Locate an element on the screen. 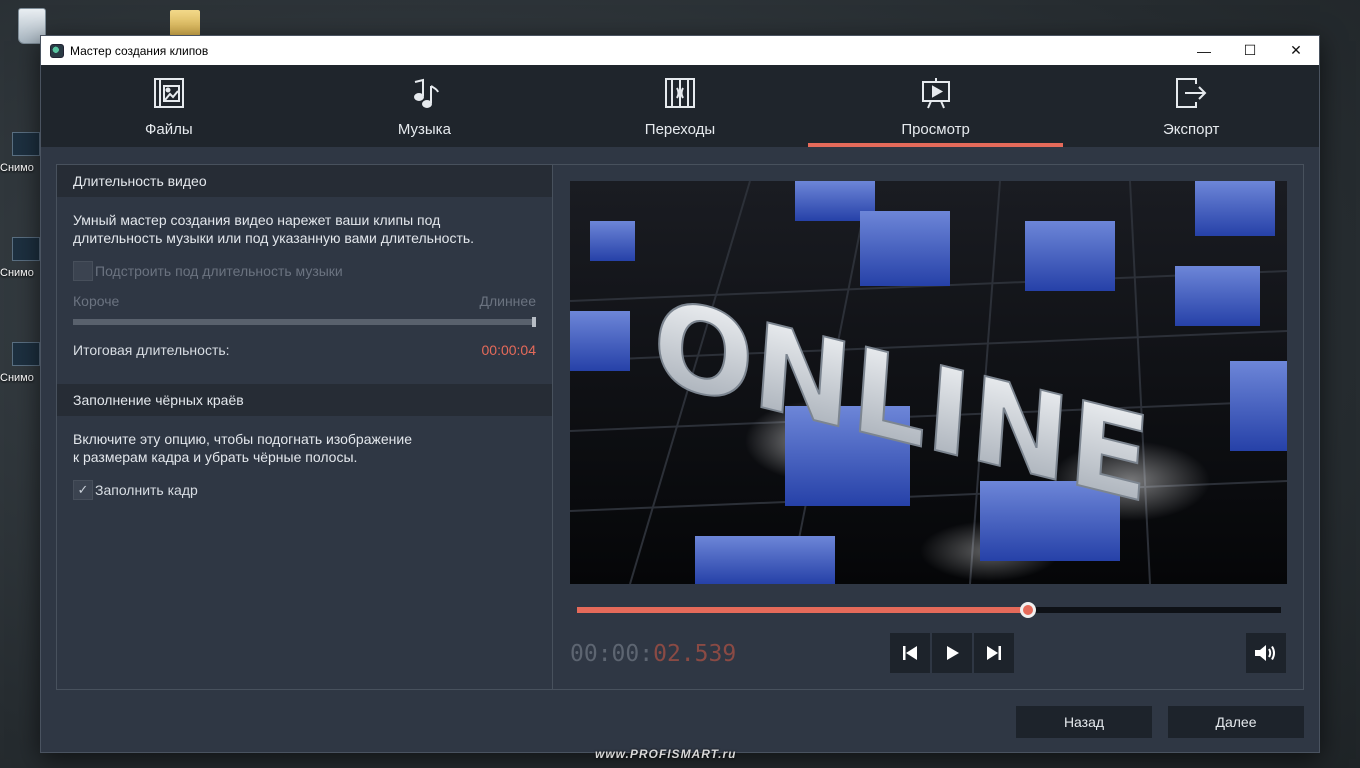 The width and height of the screenshot is (1360, 768). tab-files: Файлы is located at coordinates (169, 106).